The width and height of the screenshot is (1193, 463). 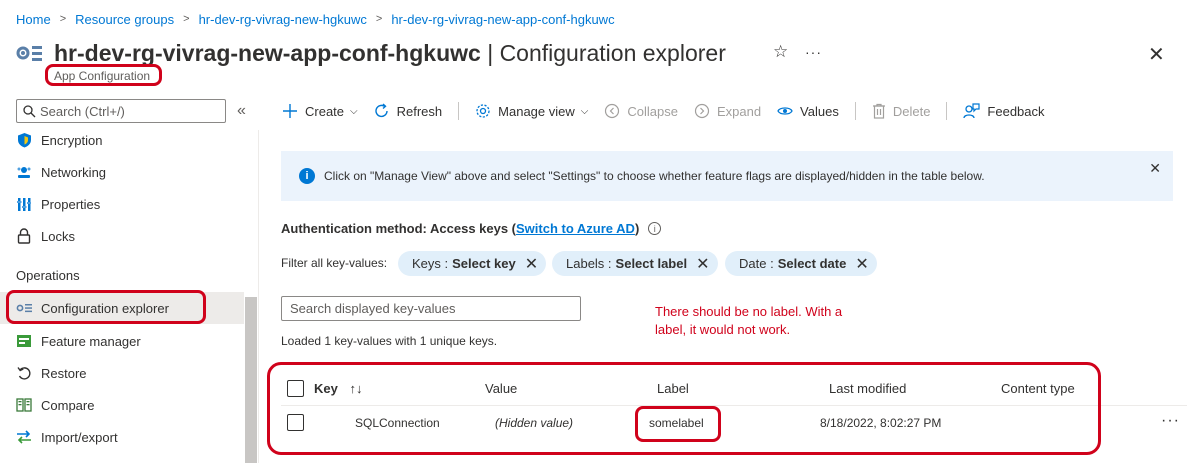 What do you see at coordinates (258, 296) in the screenshot?
I see `sidebar-divider` at bounding box center [258, 296].